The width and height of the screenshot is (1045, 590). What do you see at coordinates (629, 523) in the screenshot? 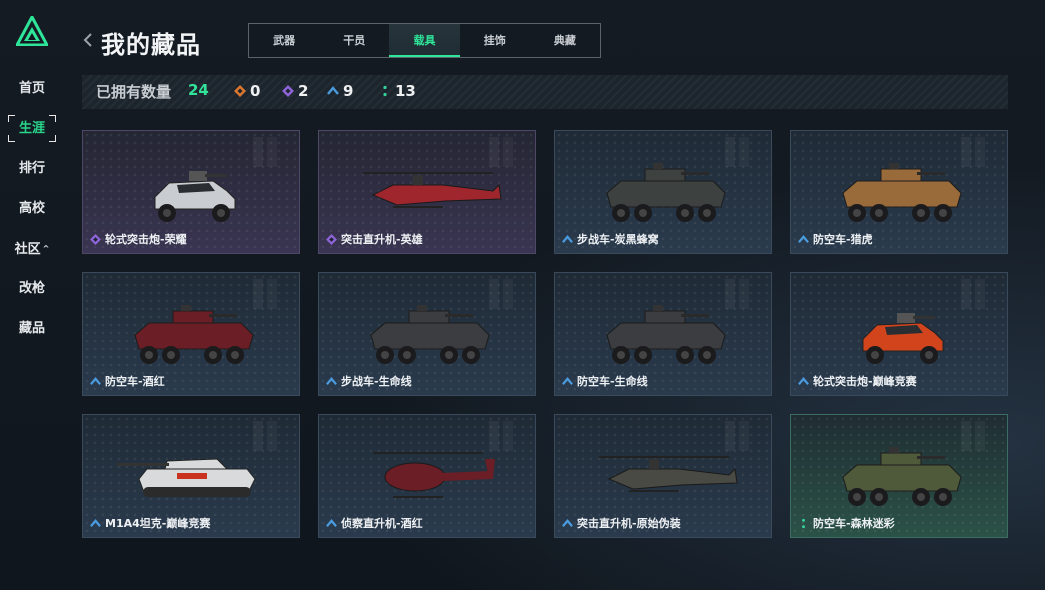
I see `item-name: 突击直升机-原始伪装` at bounding box center [629, 523].